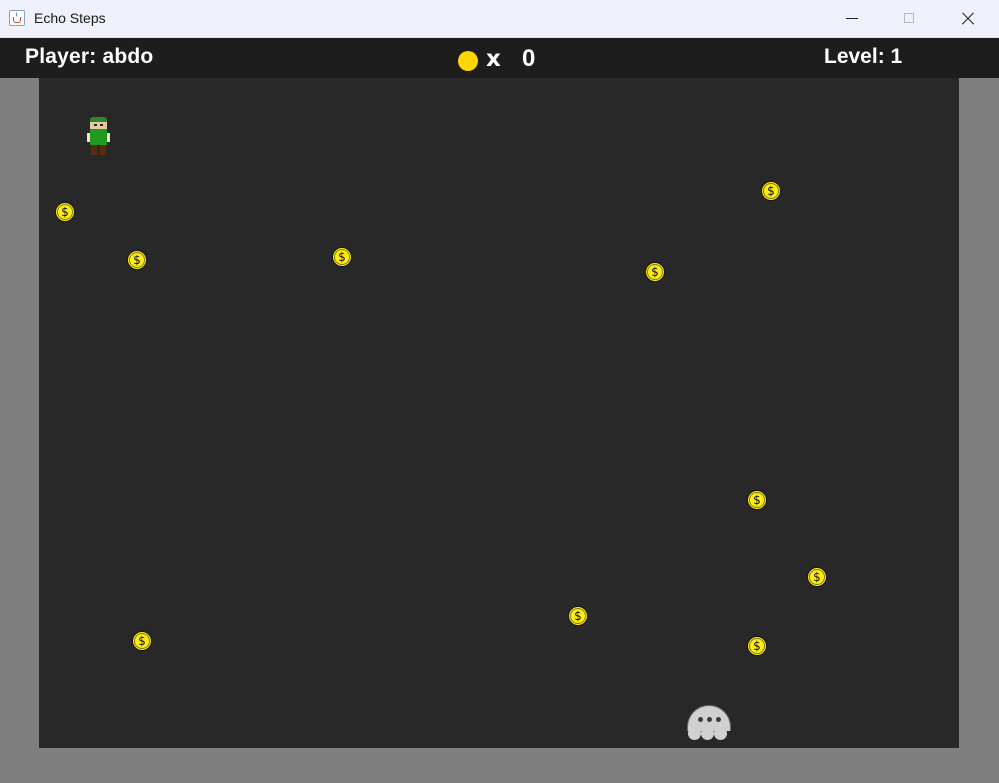 The height and width of the screenshot is (783, 999). I want to click on app-java-icon, so click(17, 18).